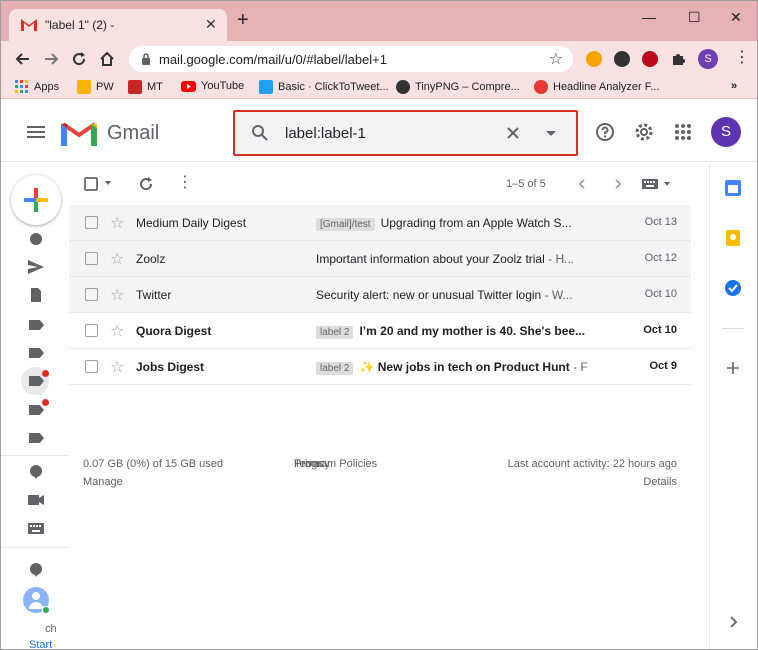  I want to click on settings-gear-icon, so click(644, 132).